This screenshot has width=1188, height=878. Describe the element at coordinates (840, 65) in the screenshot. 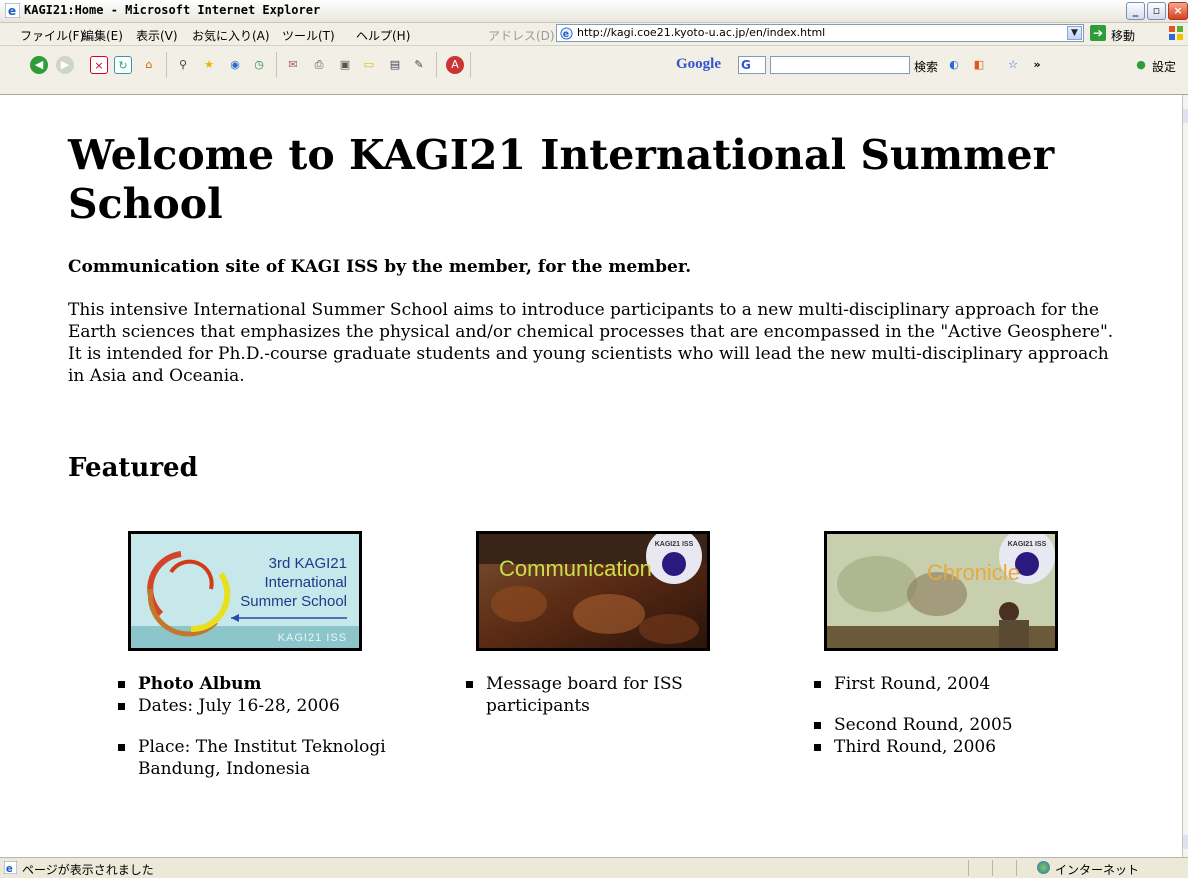

I see `google-search-input` at that location.